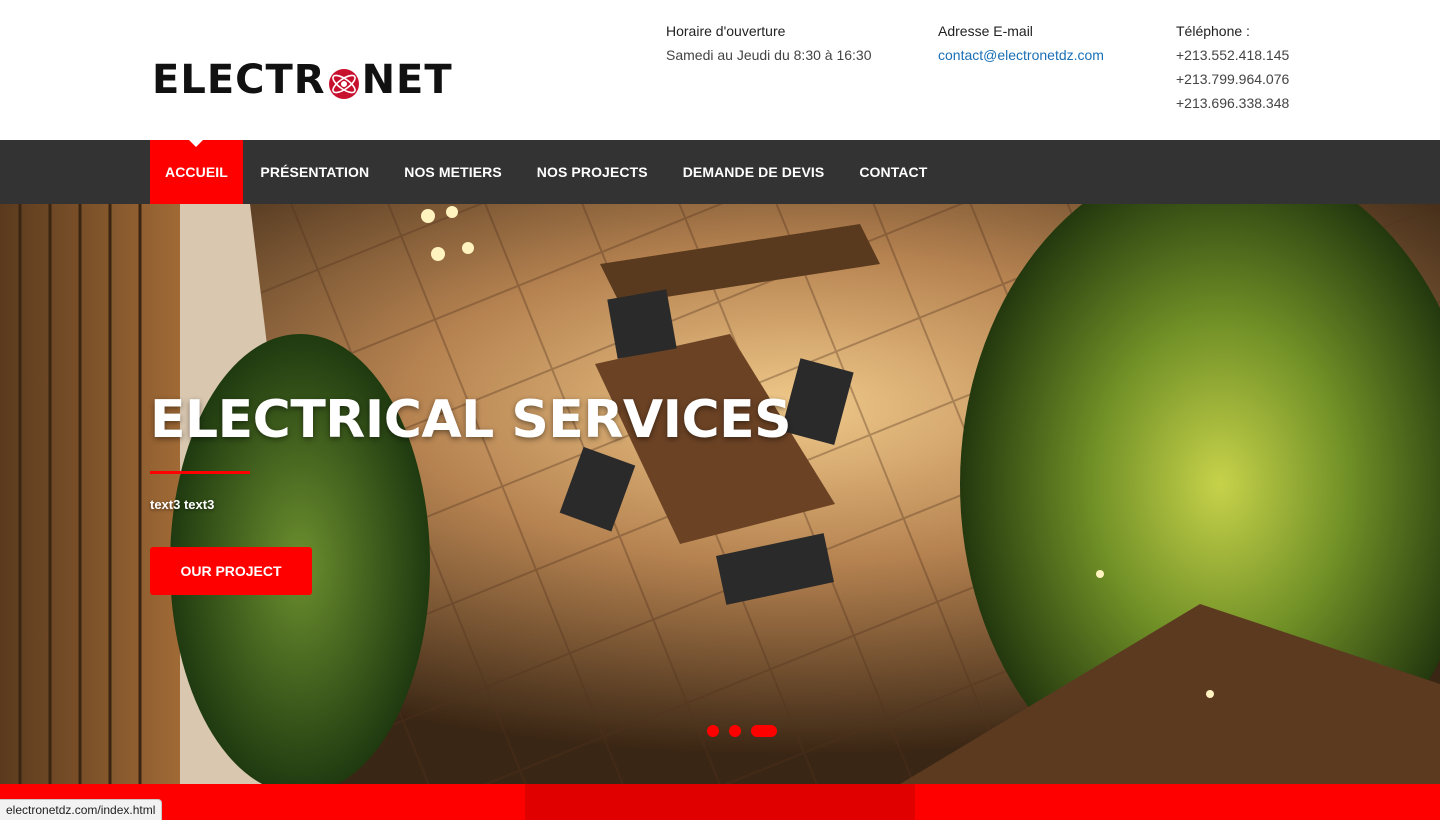 This screenshot has height=820, width=1440. Describe the element at coordinates (344, 81) in the screenshot. I see `atom-logo-icon` at that location.